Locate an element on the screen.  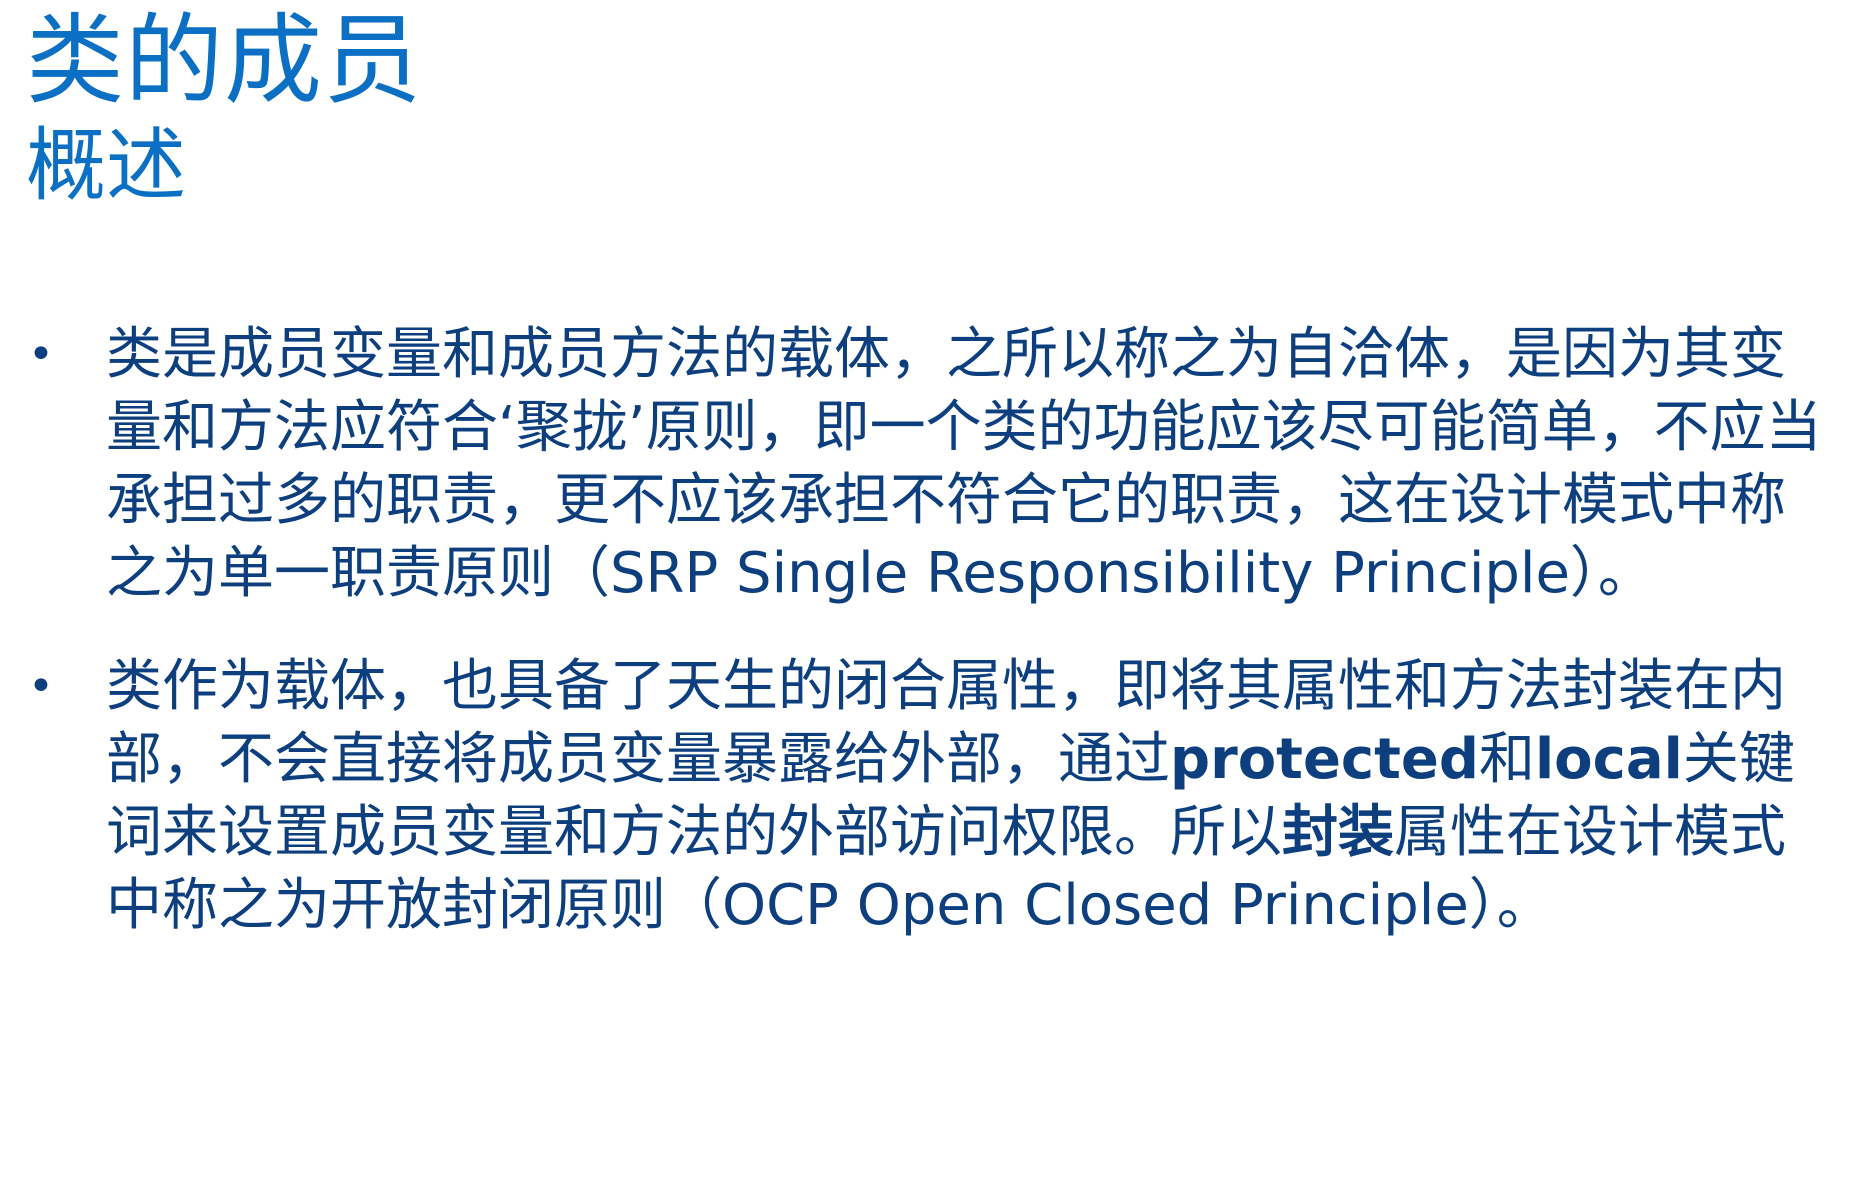
keyword-protected: protected is located at coordinates (1324, 759).